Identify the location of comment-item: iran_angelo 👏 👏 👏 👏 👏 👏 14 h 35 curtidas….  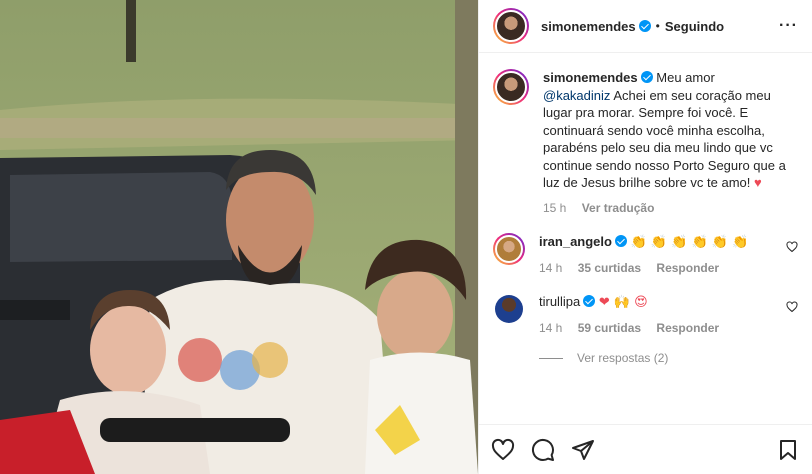
(645, 255).